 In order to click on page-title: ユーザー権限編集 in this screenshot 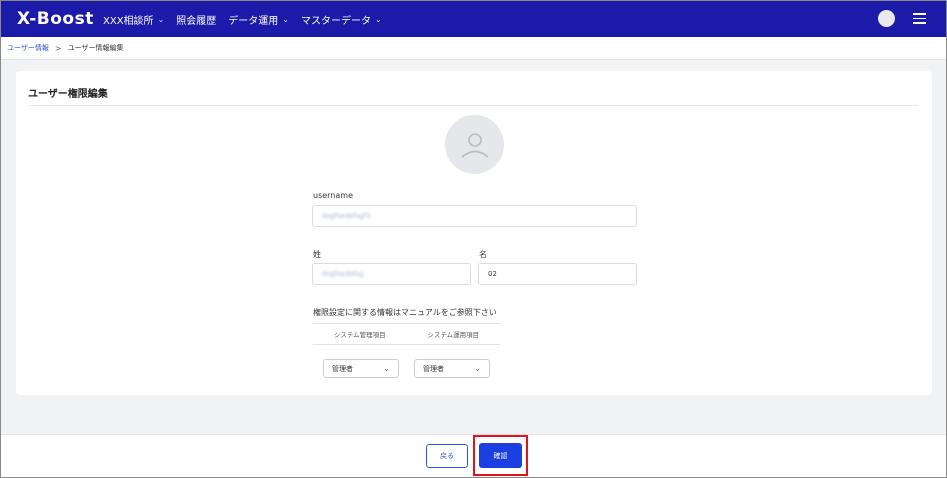, I will do `click(68, 94)`.